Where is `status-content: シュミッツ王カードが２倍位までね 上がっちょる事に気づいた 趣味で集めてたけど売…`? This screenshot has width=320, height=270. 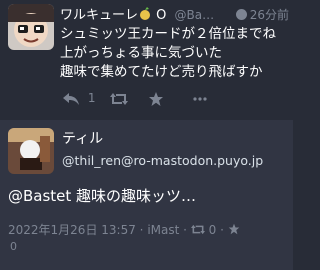
status-content: シュミッツ王カードが２倍位までね 上がっちょる事に気づいた 趣味で集めてたけど売… is located at coordinates (173, 53).